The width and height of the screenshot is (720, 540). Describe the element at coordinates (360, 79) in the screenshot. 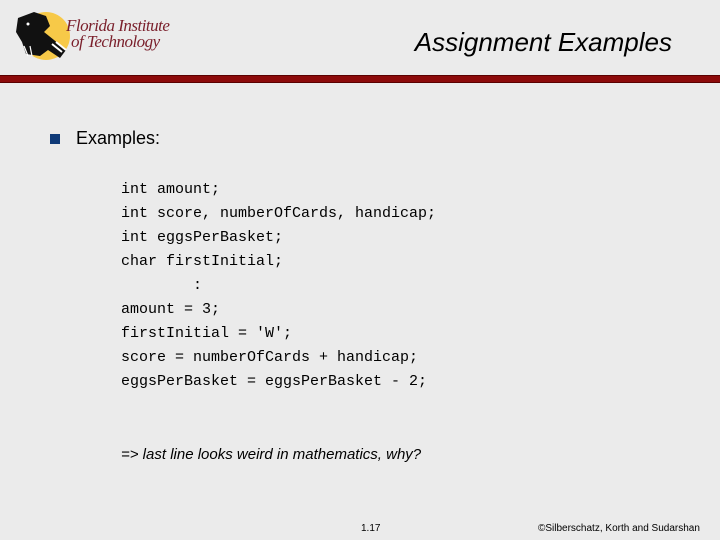

I see `title-divider` at that location.